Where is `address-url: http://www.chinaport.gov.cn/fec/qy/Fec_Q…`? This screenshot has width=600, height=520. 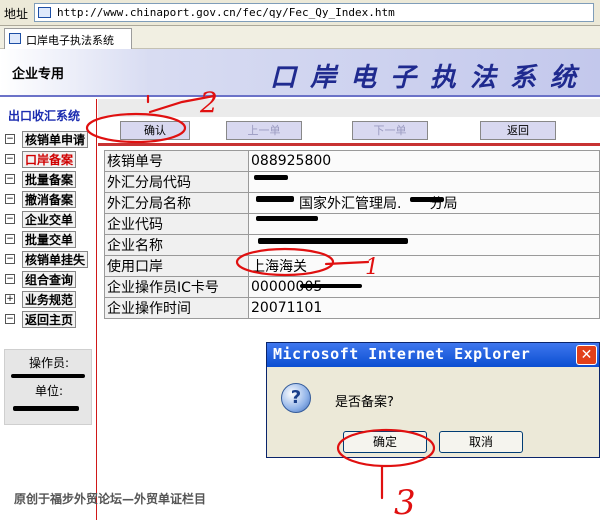 address-url: http://www.chinaport.gov.cn/fec/qy/Fec_Q… is located at coordinates (226, 12).